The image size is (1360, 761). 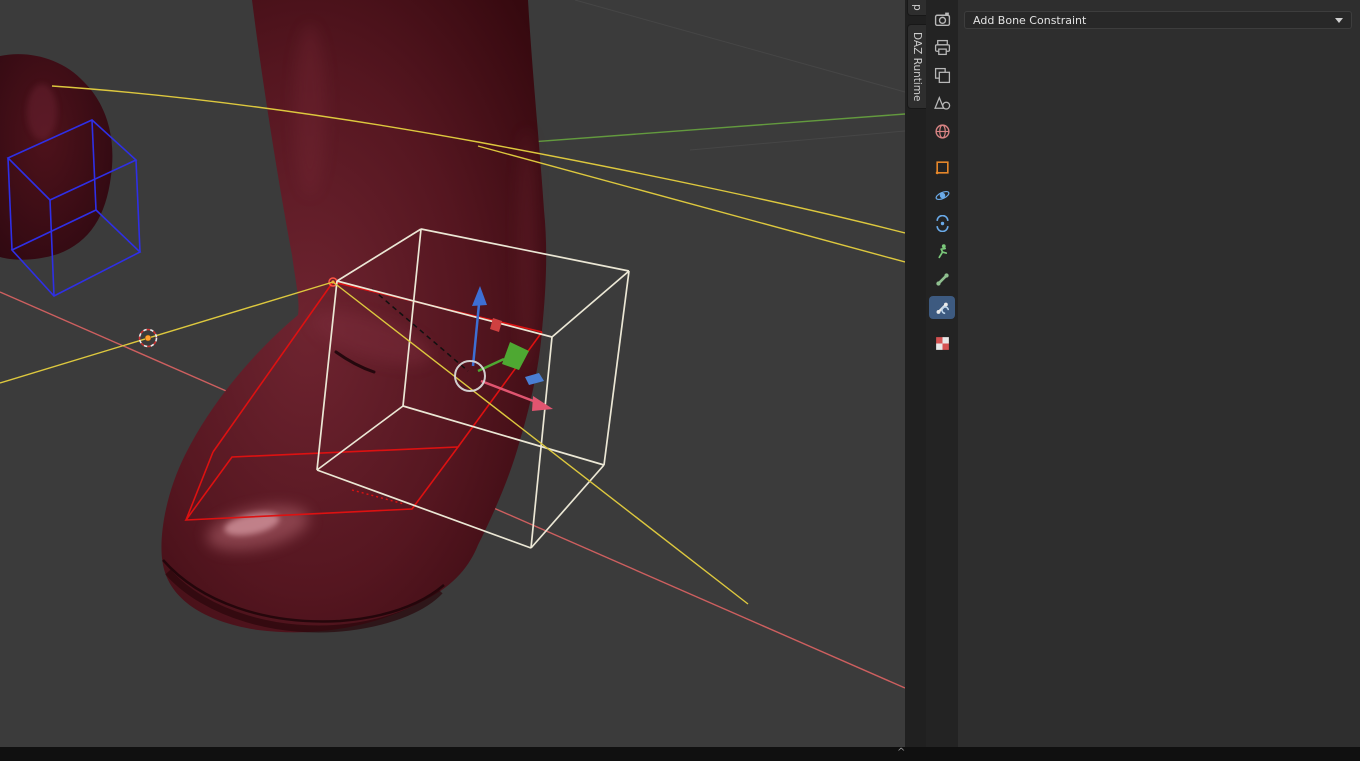 I want to click on sidebar-tab-daz-runtime-label: DAZ Runtime, so click(x=917, y=67).